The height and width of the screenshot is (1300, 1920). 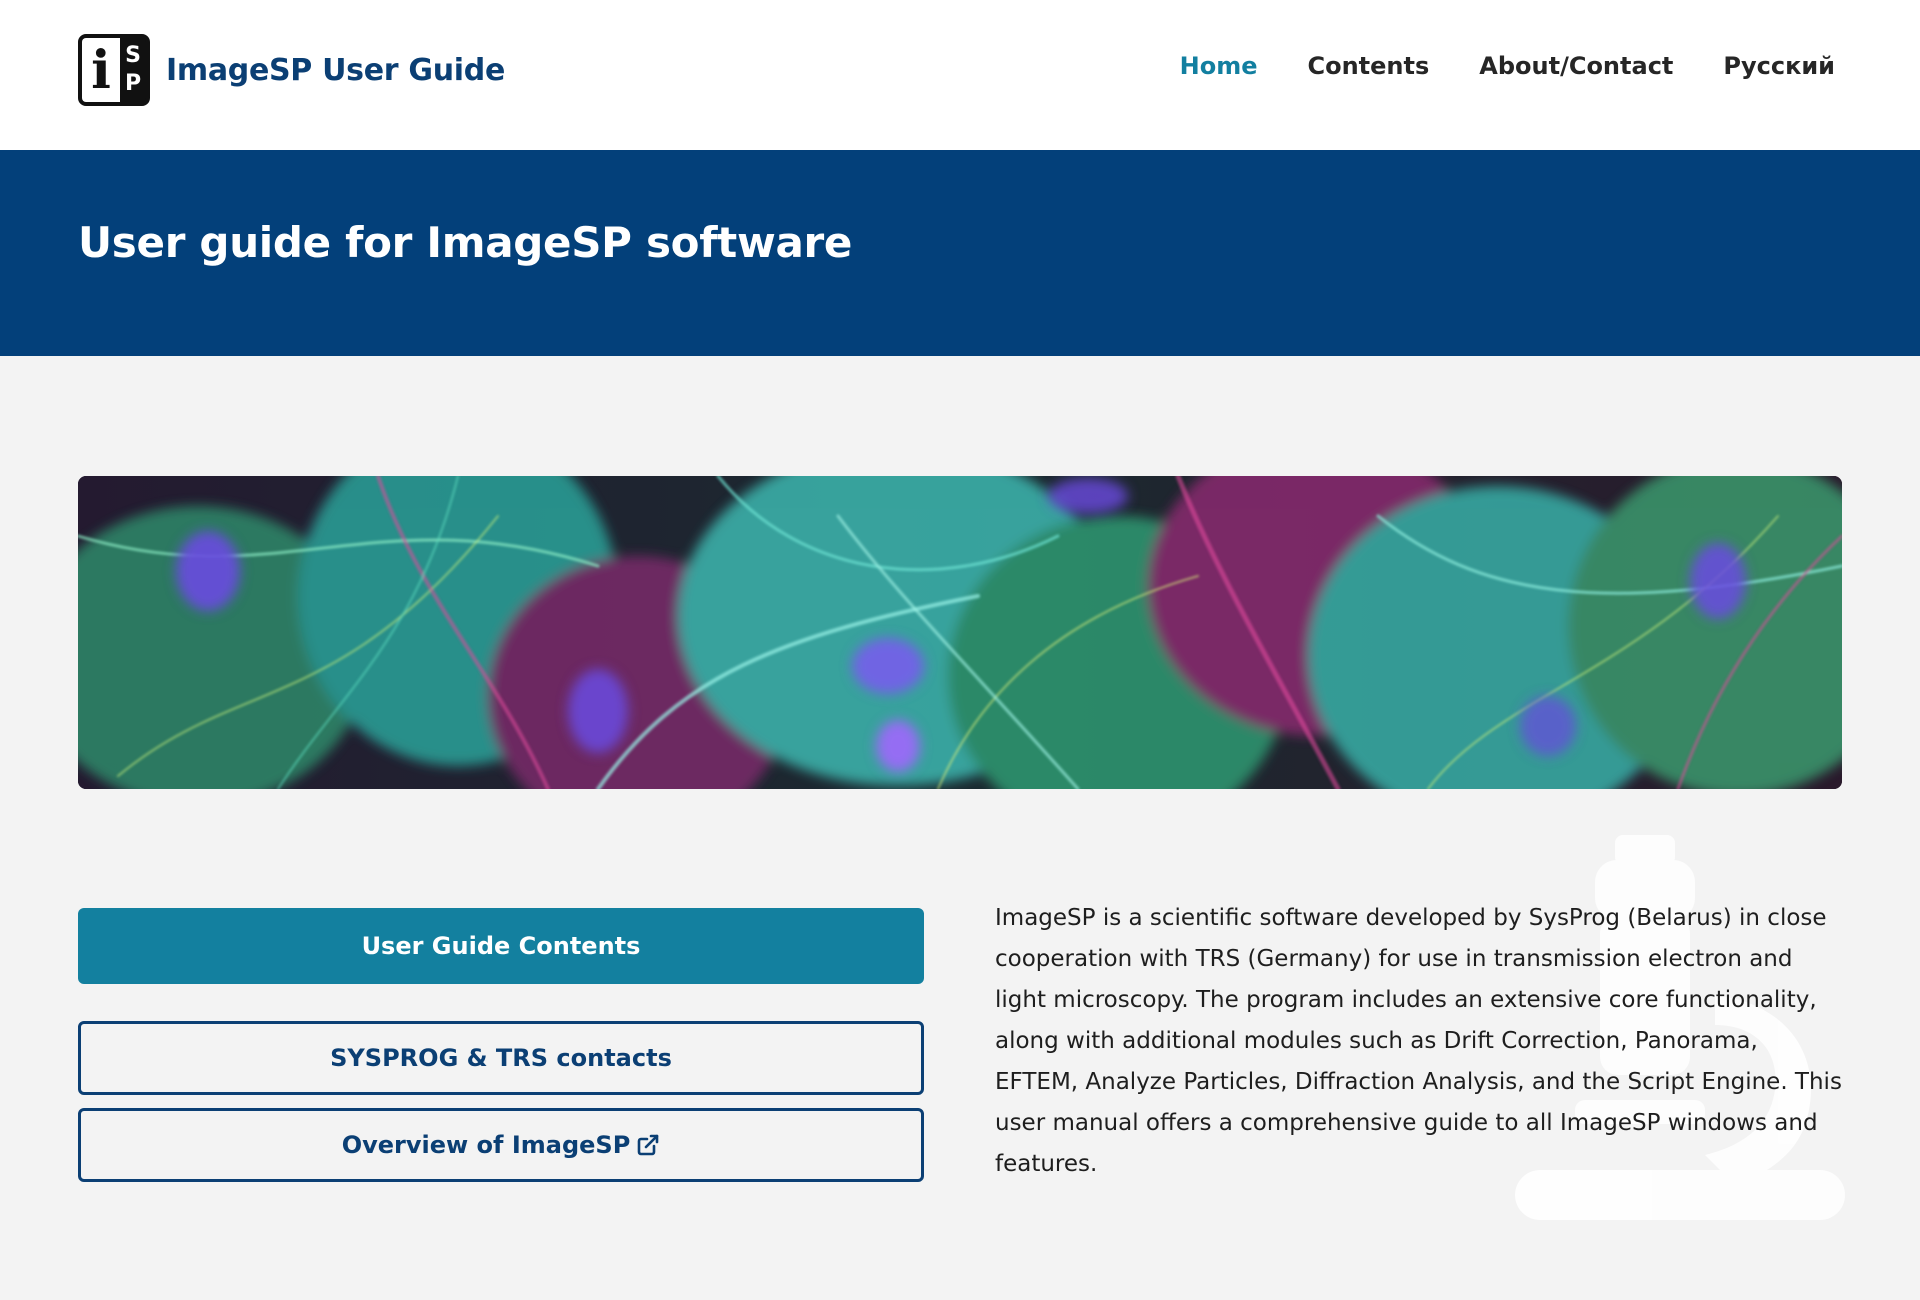 I want to click on user-guide-contents-button: User Guide Contents, so click(x=501, y=946).